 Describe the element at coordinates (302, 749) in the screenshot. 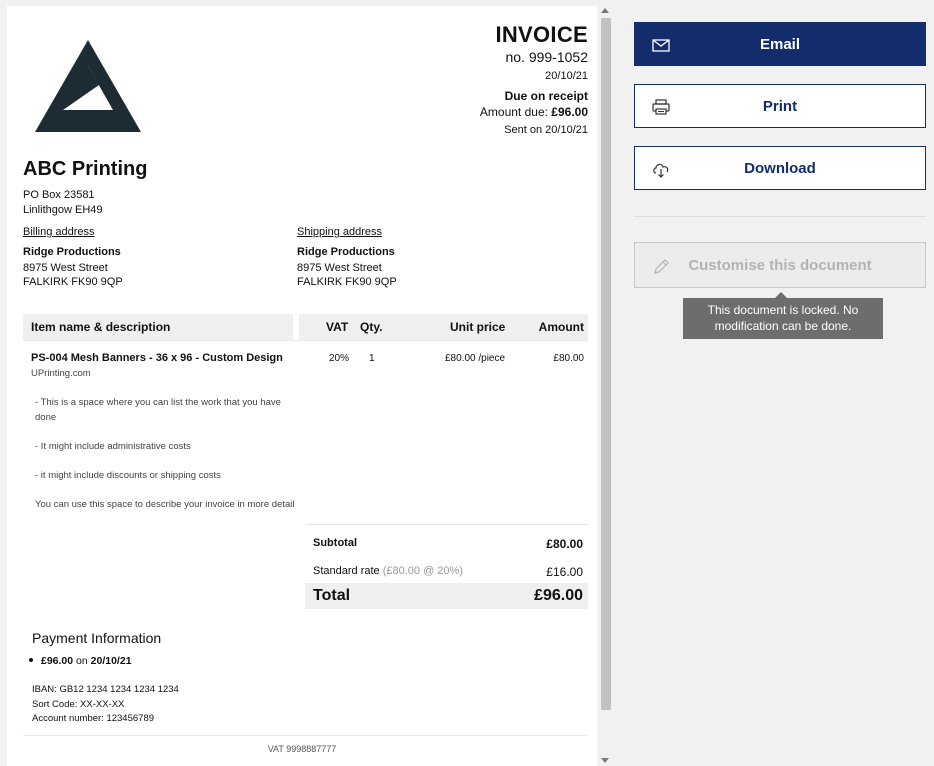

I see `footer-vat: VAT 9998887777` at that location.